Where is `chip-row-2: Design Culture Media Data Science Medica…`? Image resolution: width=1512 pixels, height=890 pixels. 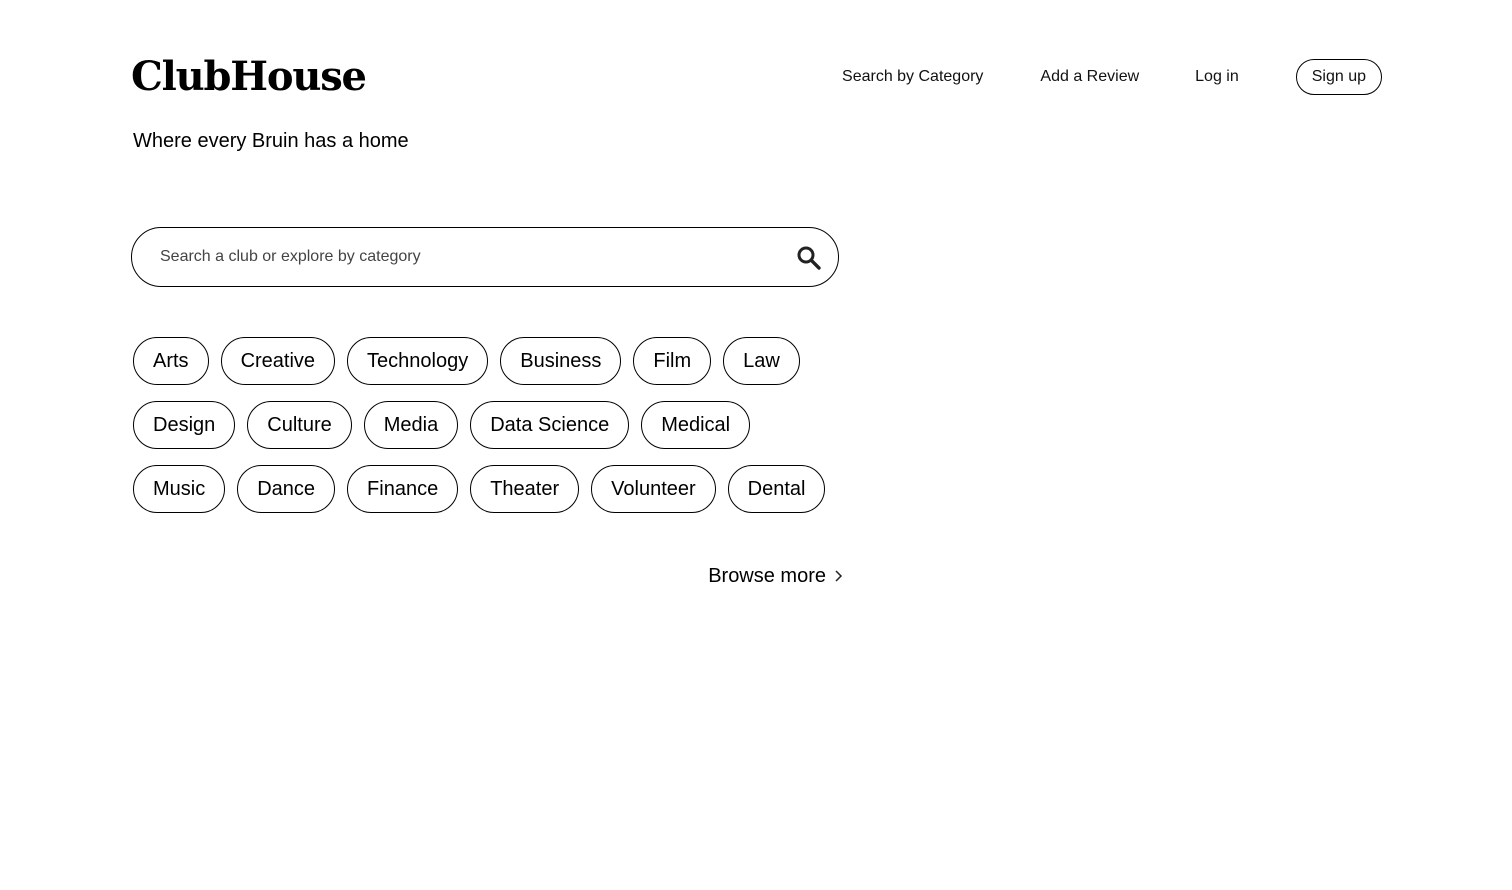 chip-row-2: Design Culture Media Data Science Medica… is located at coordinates (493, 425).